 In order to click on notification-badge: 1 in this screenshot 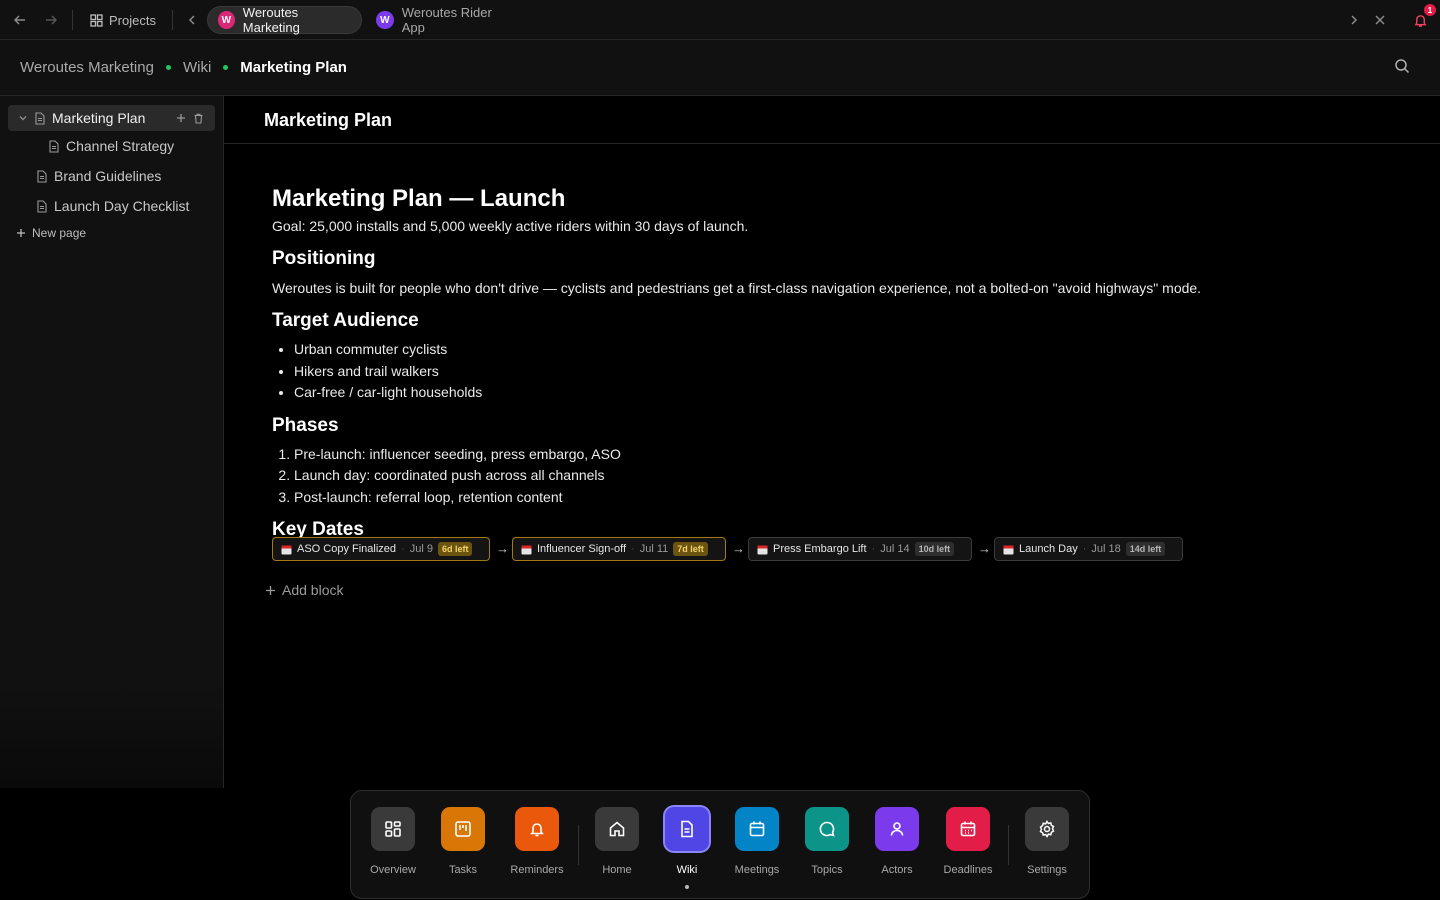, I will do `click(1430, 10)`.